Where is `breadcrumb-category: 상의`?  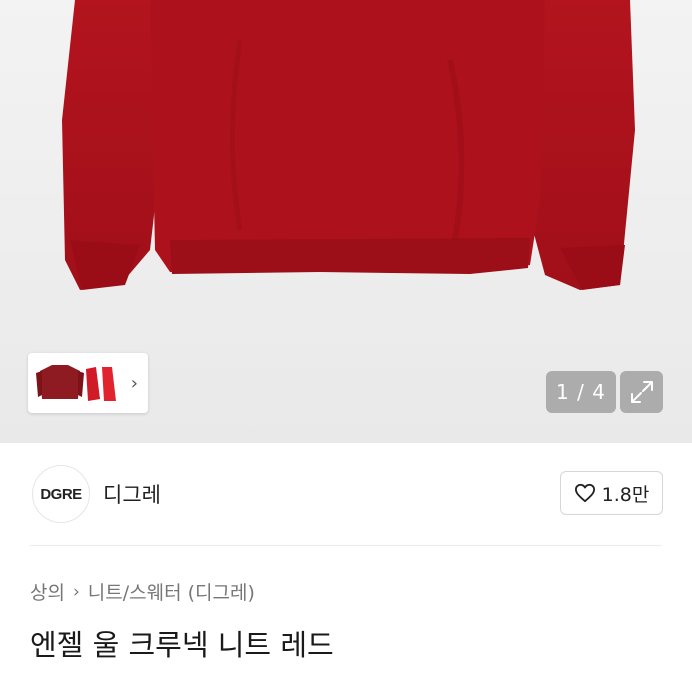 breadcrumb-category: 상의 is located at coordinates (47, 591).